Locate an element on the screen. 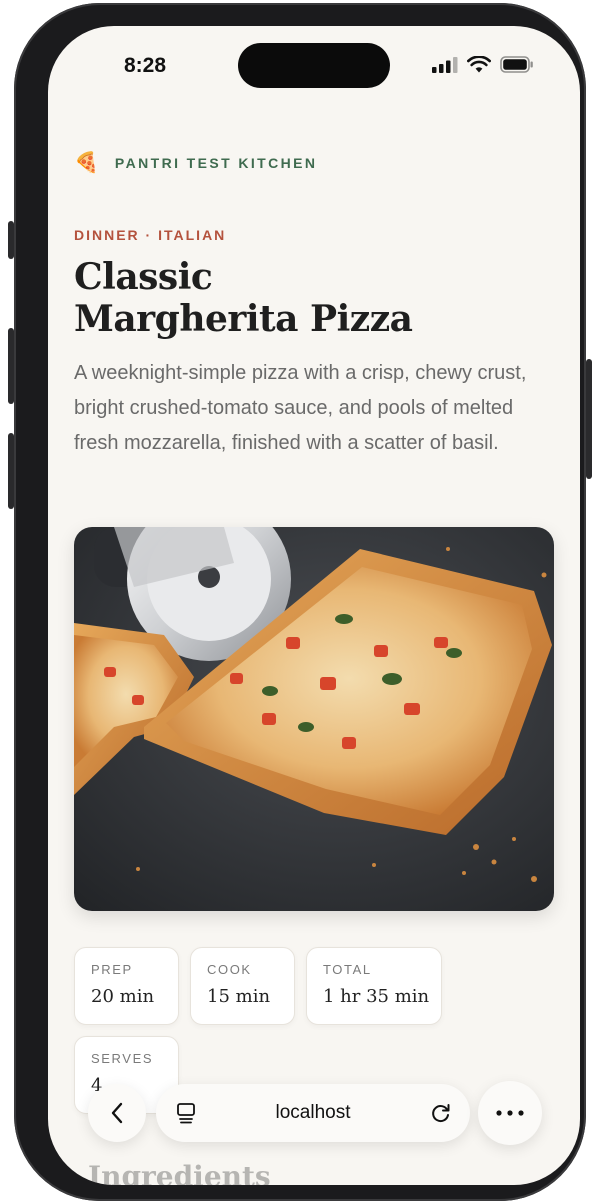  stat-card-total: TOTAL 1 hr 35 min is located at coordinates (374, 986).